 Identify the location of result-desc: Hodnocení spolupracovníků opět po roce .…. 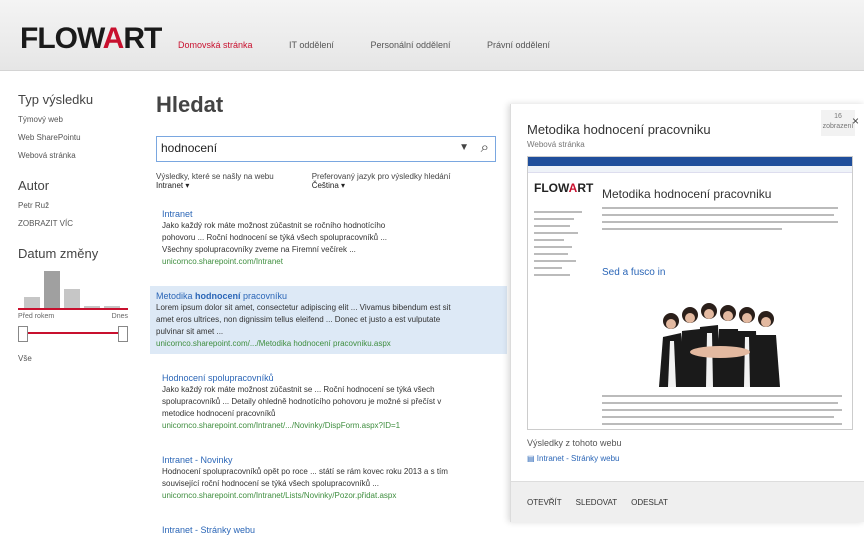
(305, 471).